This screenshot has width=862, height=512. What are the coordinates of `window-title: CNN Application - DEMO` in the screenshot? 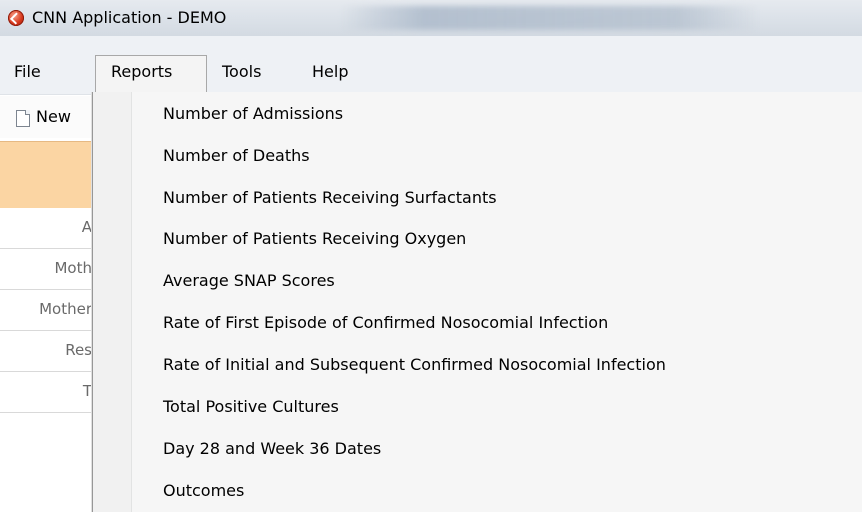 It's located at (129, 17).